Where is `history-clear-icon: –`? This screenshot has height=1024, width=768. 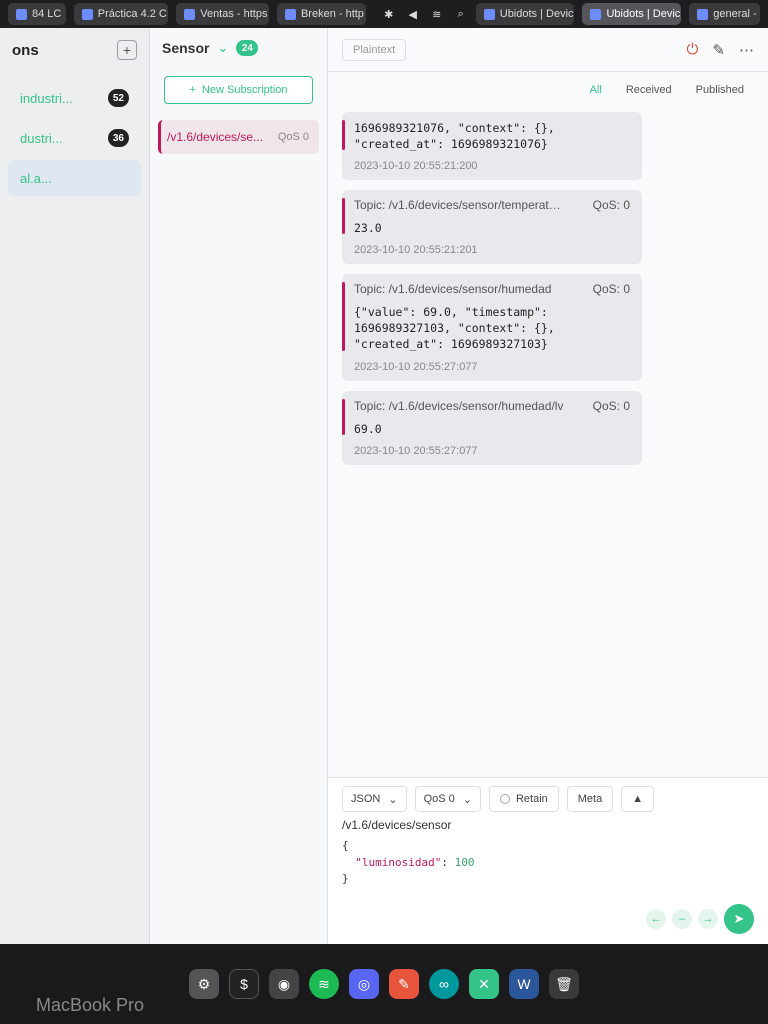 history-clear-icon: – is located at coordinates (682, 919).